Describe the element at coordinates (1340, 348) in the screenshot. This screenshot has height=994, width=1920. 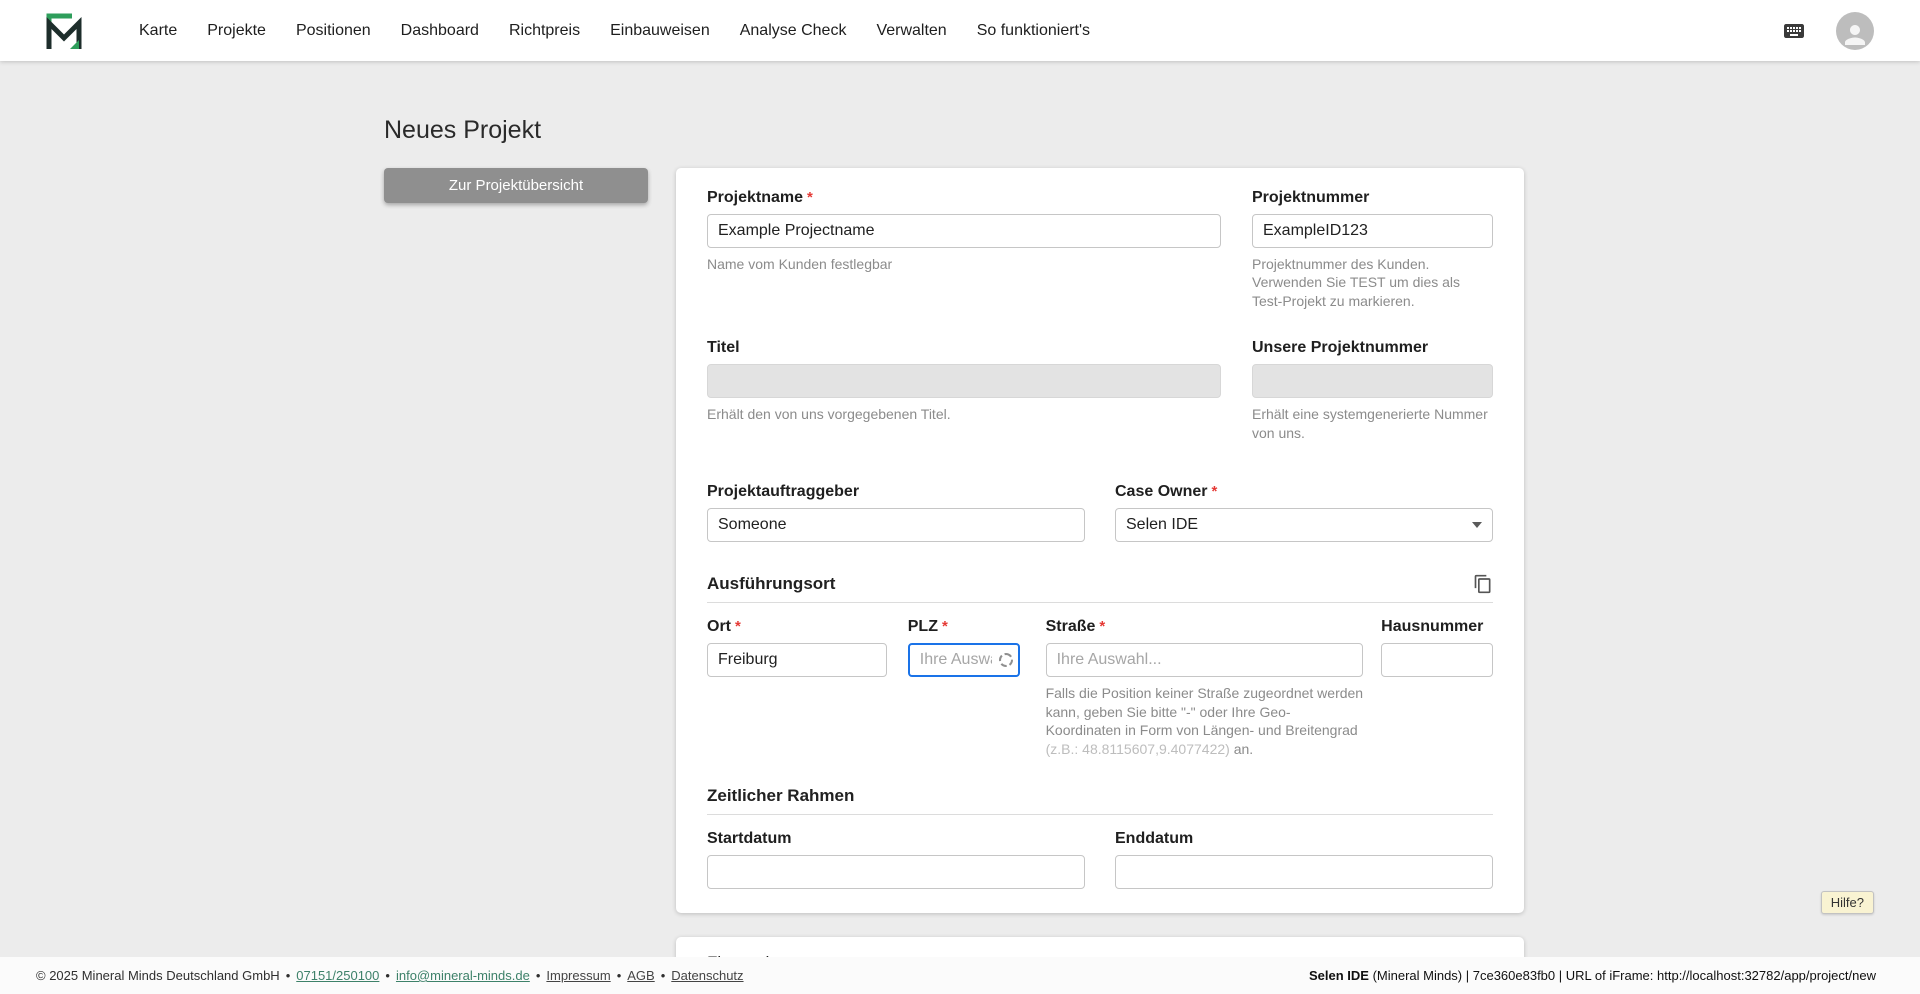
I see `unsere-projektnummer-label: Unsere Projektnummer` at that location.